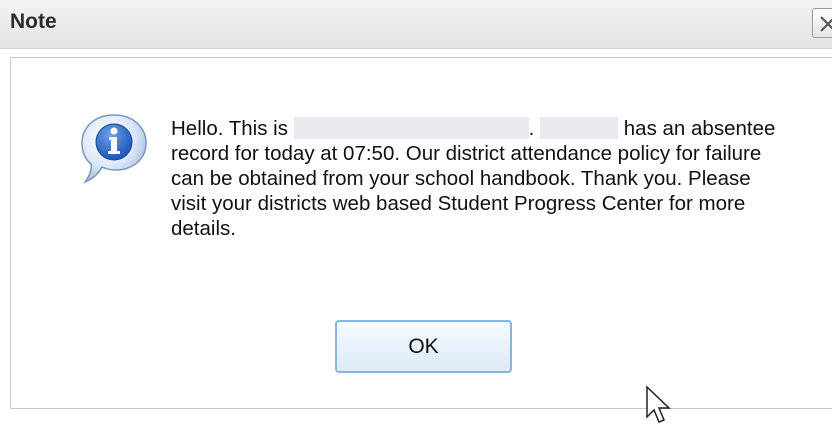 The height and width of the screenshot is (425, 832). Describe the element at coordinates (33, 21) in the screenshot. I see `dialog-title: Note` at that location.